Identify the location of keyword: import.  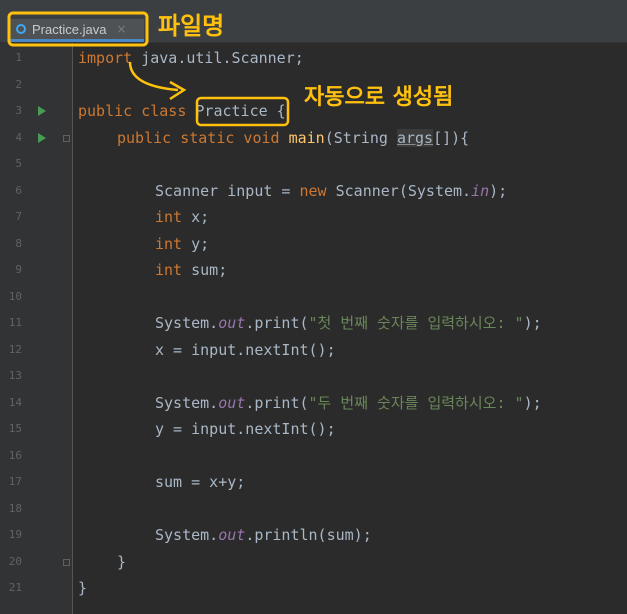
(105, 58).